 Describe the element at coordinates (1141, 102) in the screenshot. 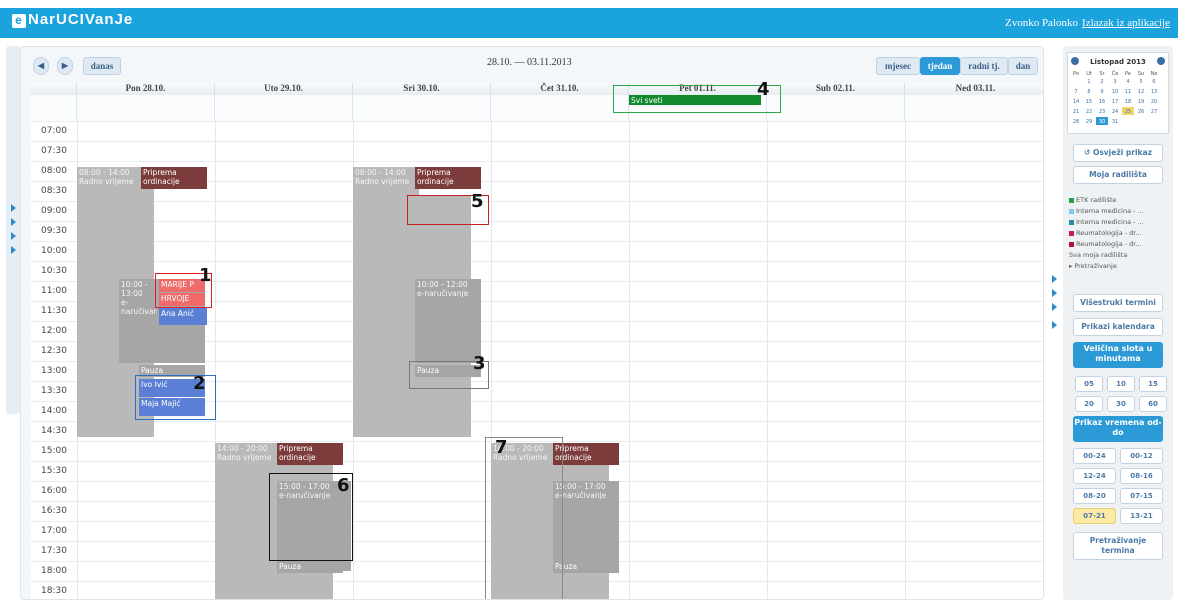

I see `minical-day: 19` at that location.